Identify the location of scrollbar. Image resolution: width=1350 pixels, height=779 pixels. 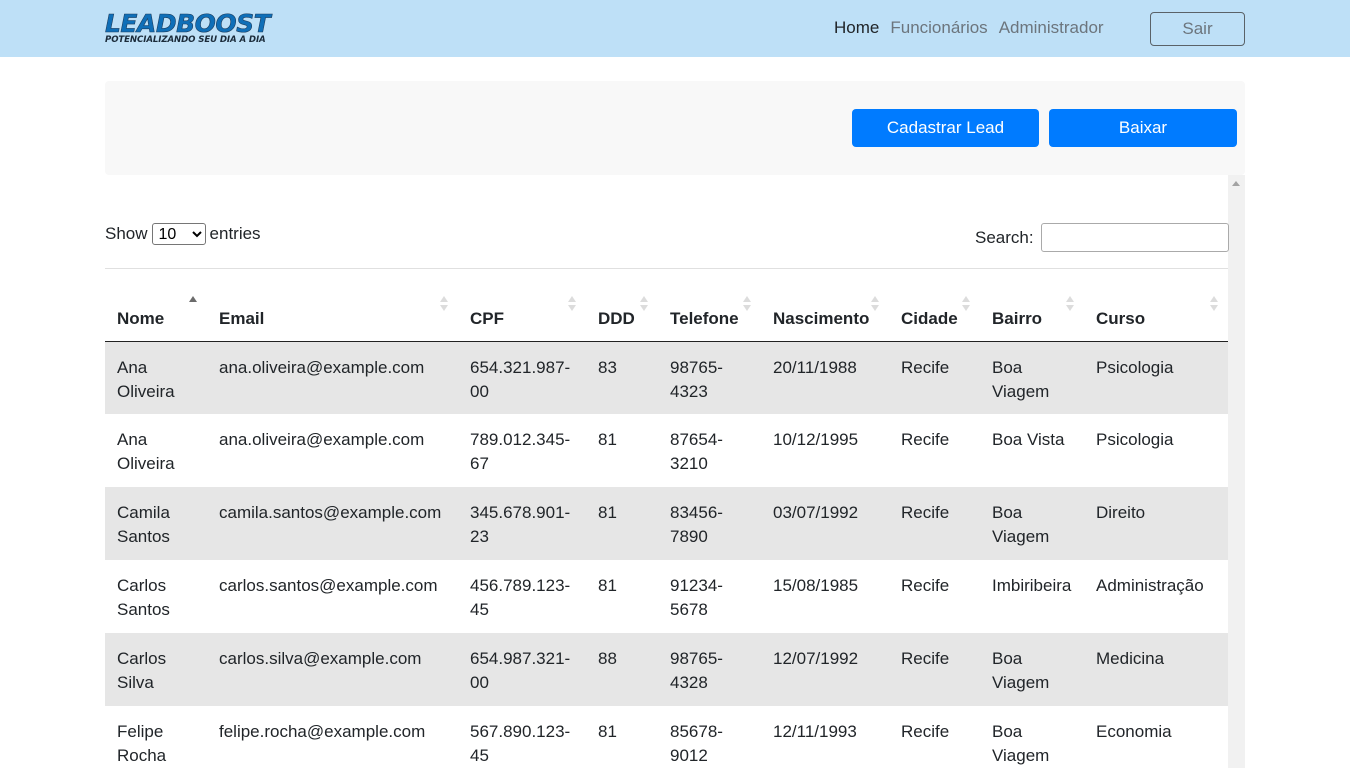
(1236, 471).